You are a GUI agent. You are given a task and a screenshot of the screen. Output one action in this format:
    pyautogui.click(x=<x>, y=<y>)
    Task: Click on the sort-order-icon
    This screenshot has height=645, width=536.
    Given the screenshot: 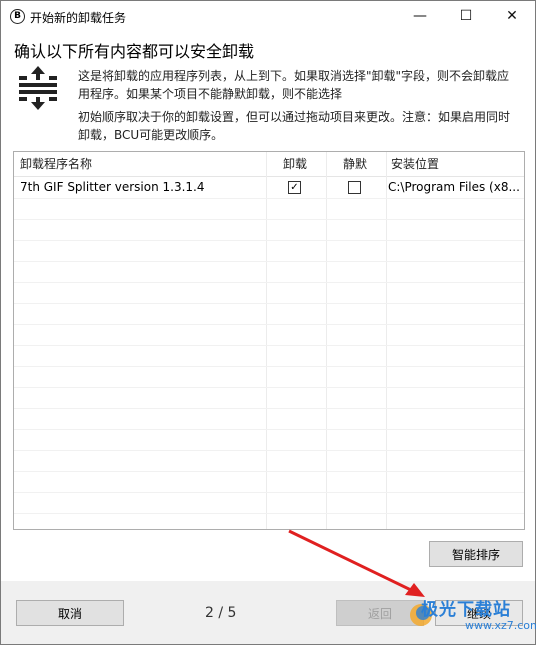 What is the action you would take?
    pyautogui.click(x=38, y=88)
    